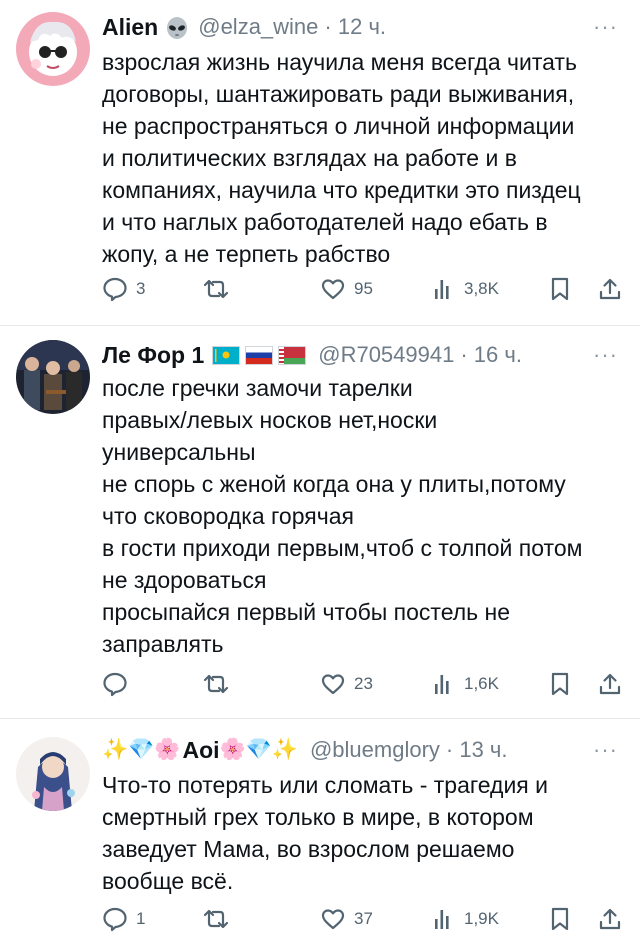  Describe the element at coordinates (338, 94) in the screenshot. I see `tweet-text-line: договоры, шантажировать ради выживания,` at that location.